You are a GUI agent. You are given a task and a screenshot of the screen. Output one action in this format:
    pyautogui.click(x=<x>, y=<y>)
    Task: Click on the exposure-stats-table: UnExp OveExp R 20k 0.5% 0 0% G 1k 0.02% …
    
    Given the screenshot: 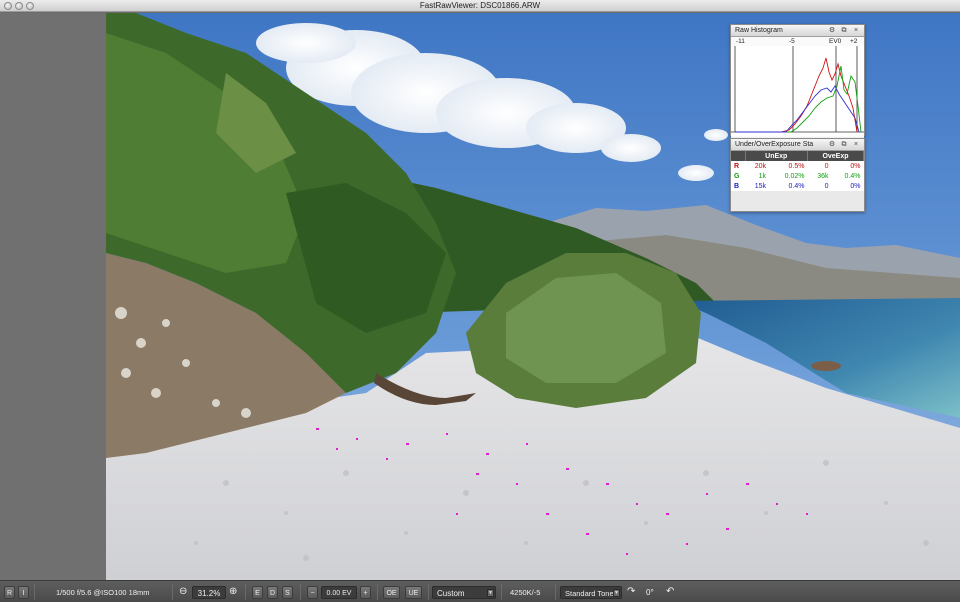 What is the action you would take?
    pyautogui.click(x=797, y=171)
    